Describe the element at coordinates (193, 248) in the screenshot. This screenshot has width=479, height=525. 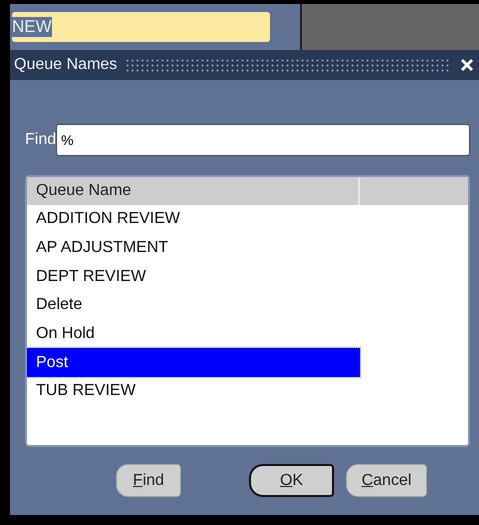
I see `list-item: AP ADJUSTMENT` at that location.